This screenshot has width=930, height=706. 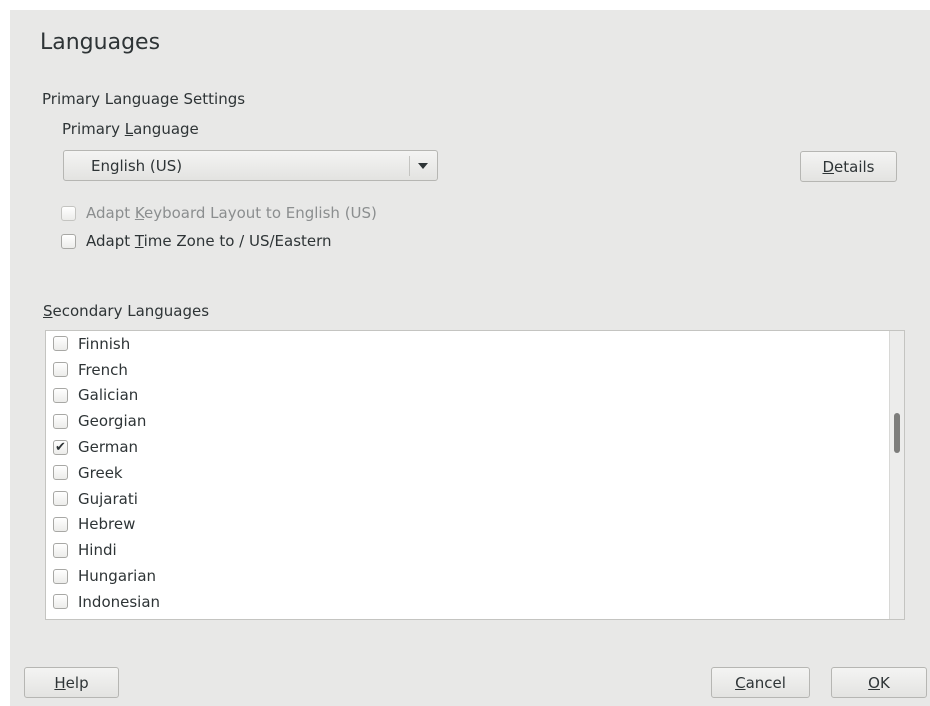 I want to click on adapt-timezone-checkbox, so click(x=68, y=241).